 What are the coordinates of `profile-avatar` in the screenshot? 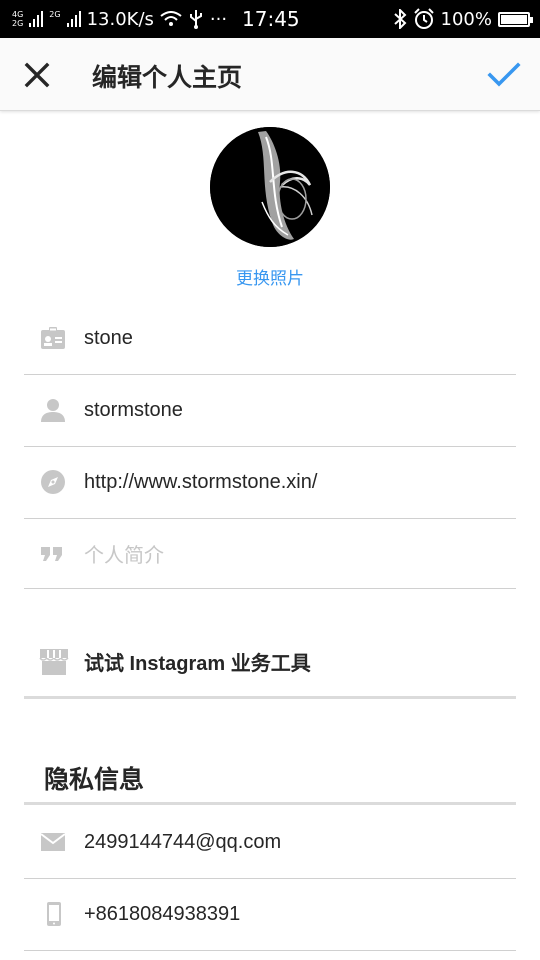 It's located at (270, 187).